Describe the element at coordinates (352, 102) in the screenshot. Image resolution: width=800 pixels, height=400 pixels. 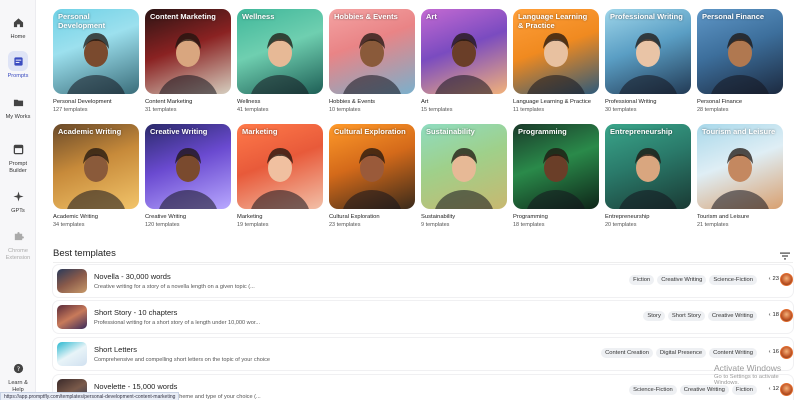
I see `category-name: Hobbies & Events` at that location.